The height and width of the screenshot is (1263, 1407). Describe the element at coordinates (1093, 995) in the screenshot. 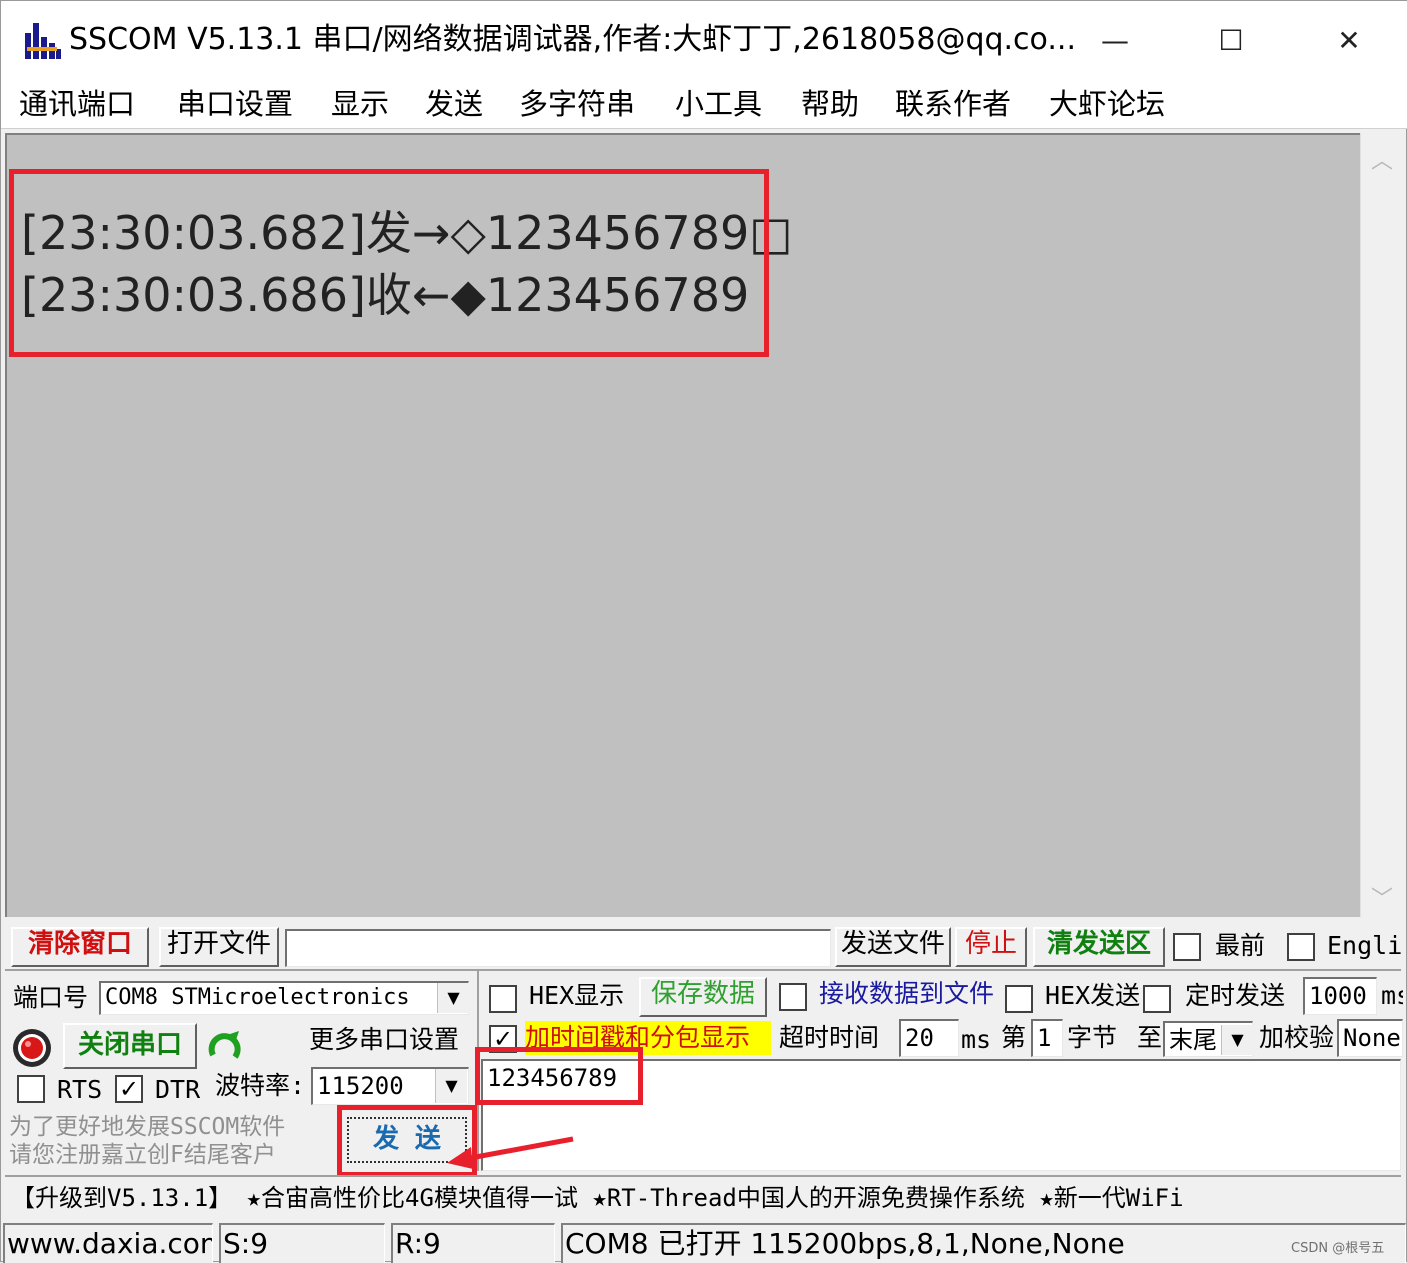

I see `hex-send-label: HEX发送` at that location.